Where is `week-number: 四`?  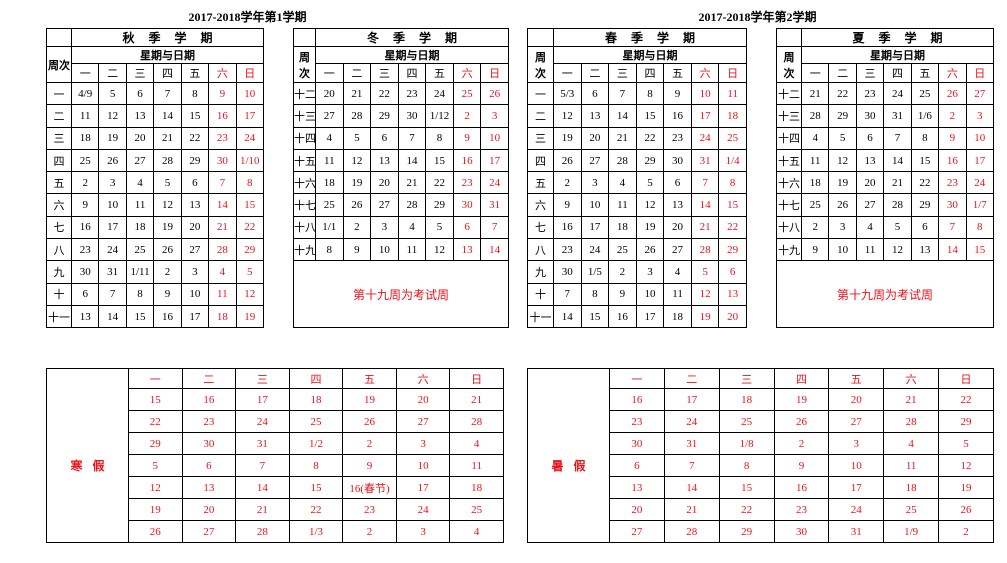 week-number: 四 is located at coordinates (59, 160).